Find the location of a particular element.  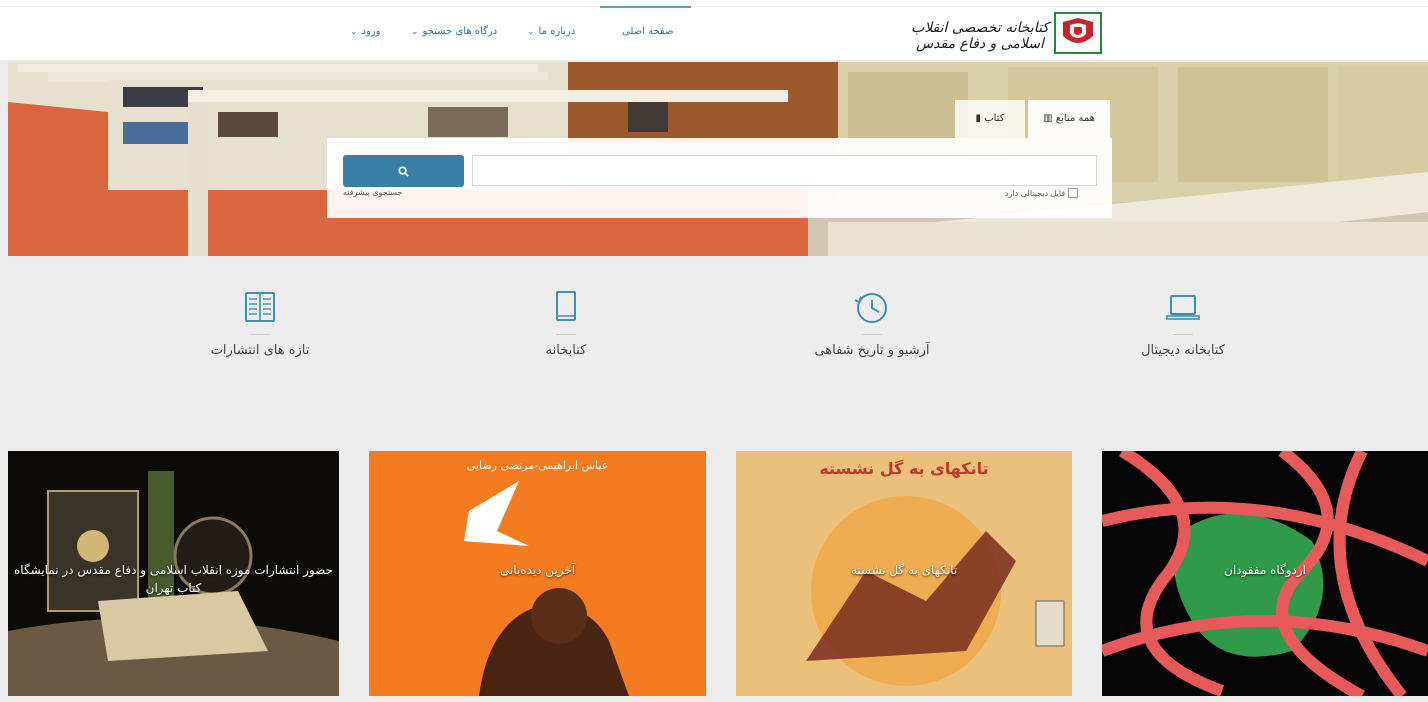

feature-library: کتابخانه is located at coordinates (566, 324).